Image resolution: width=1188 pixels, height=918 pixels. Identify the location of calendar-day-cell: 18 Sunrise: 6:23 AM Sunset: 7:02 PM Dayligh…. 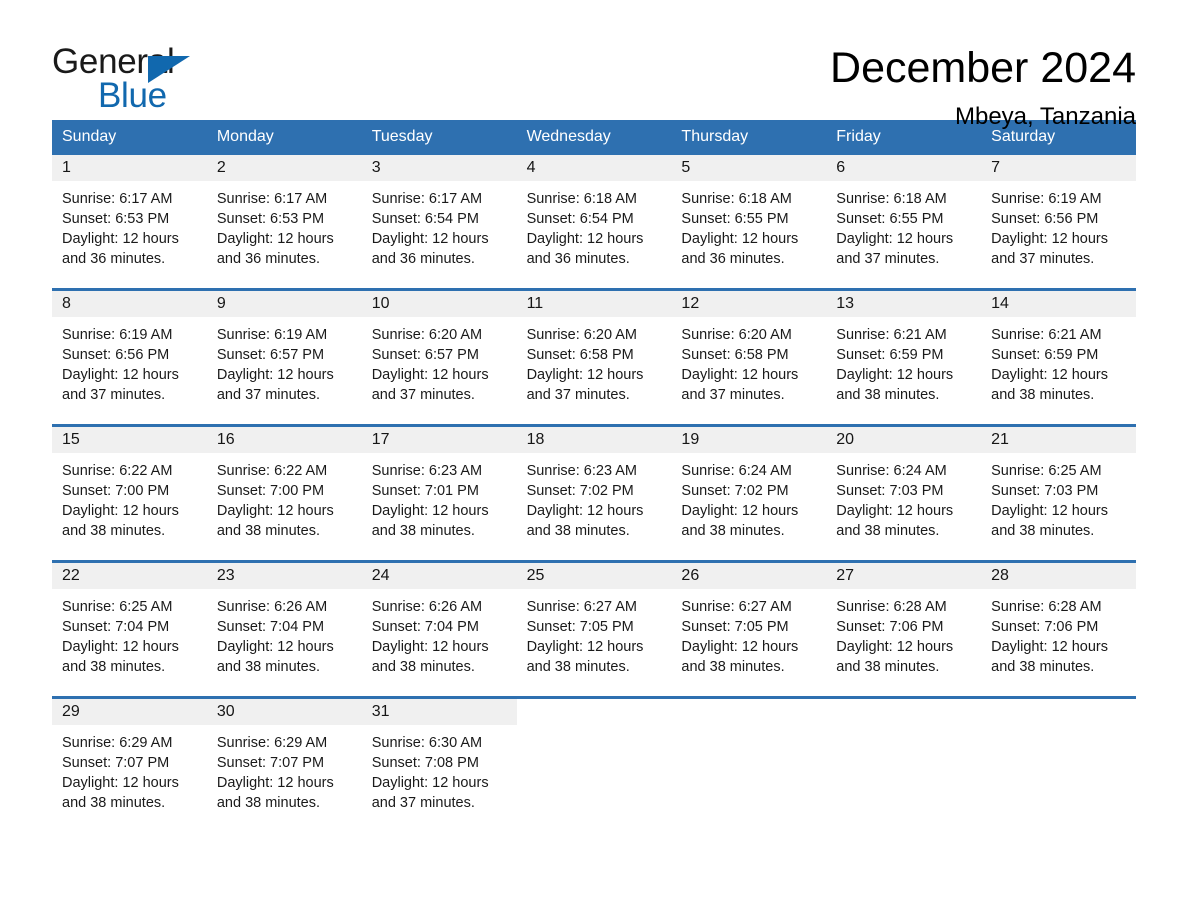
(594, 493).